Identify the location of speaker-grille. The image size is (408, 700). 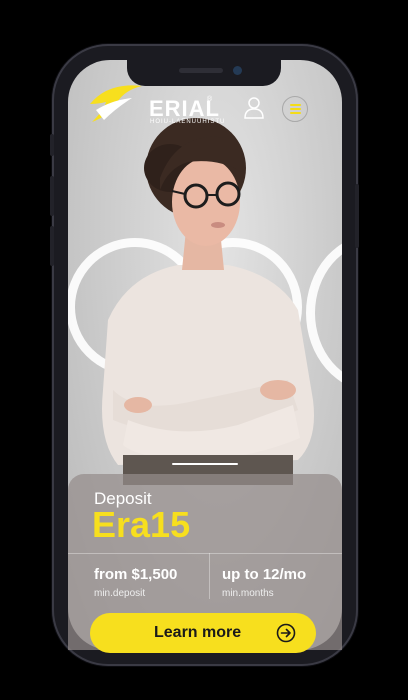
(201, 70).